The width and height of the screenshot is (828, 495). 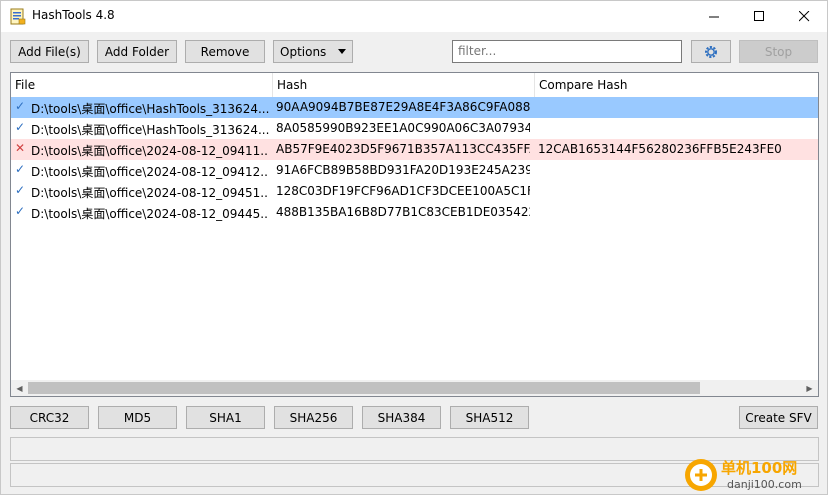 What do you see at coordinates (778, 51) in the screenshot?
I see `stop-button: Stop` at bounding box center [778, 51].